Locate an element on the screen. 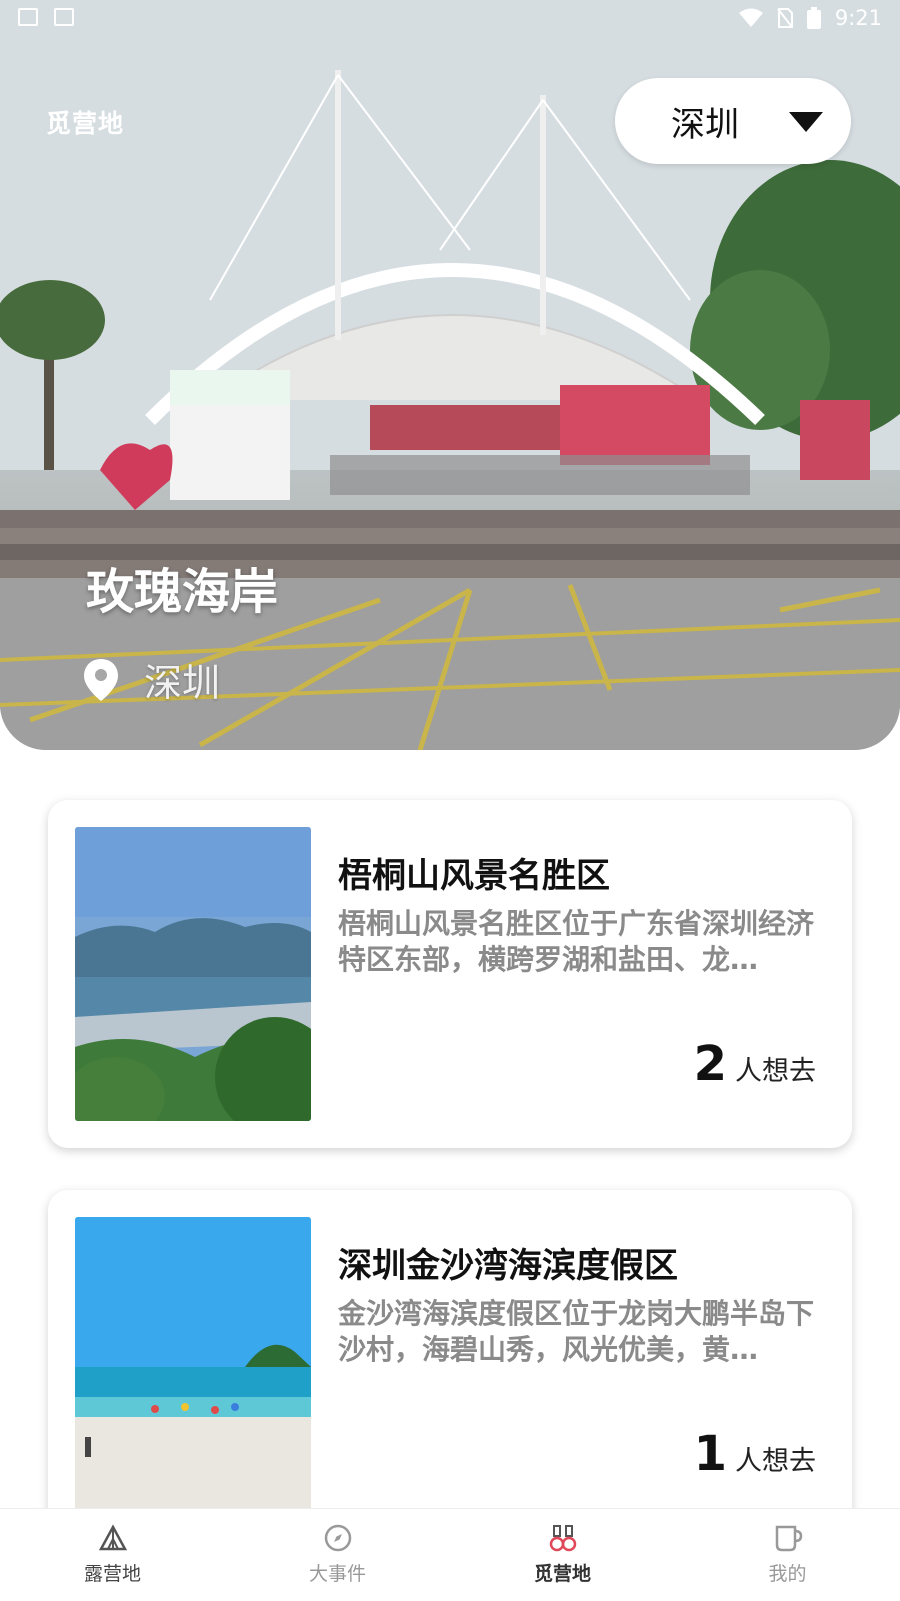 This screenshot has height=1601, width=900. location-pin-icon is located at coordinates (101, 679).